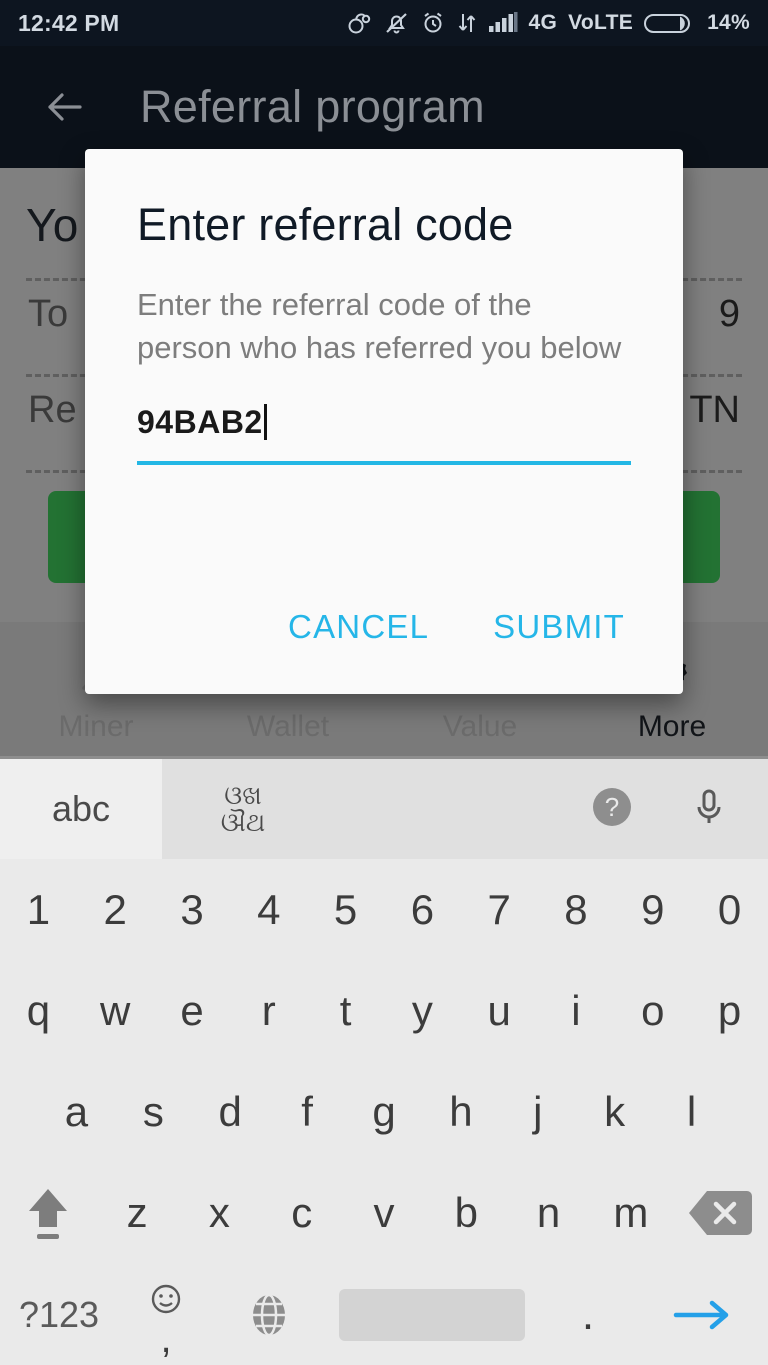 The height and width of the screenshot is (1365, 768). What do you see at coordinates (422, 1010) in the screenshot?
I see `key-y: y` at bounding box center [422, 1010].